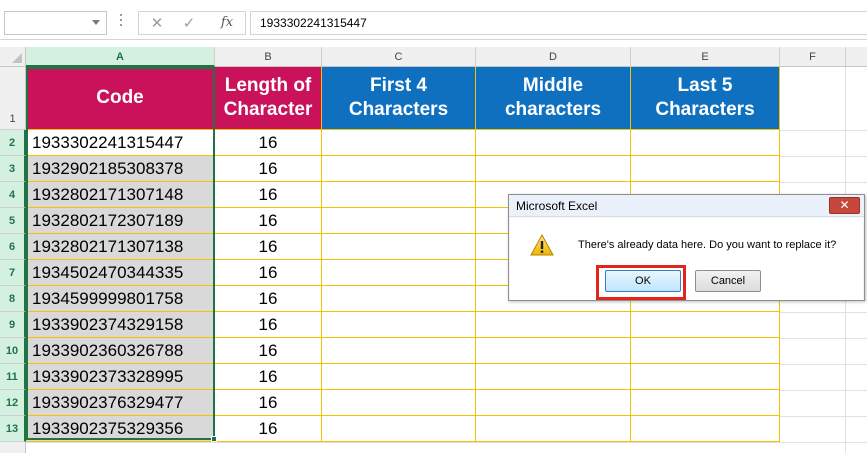 Image resolution: width=867 pixels, height=453 pixels. Describe the element at coordinates (553, 143) in the screenshot. I see `cell-d2` at that location.